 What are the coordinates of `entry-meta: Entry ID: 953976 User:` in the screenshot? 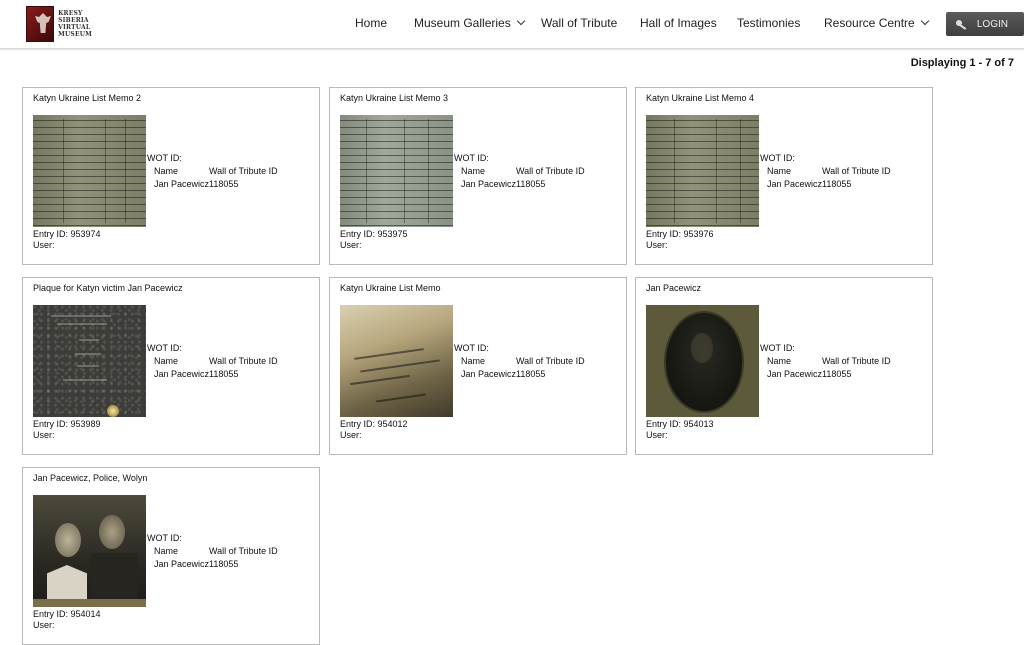 It's located at (680, 239).